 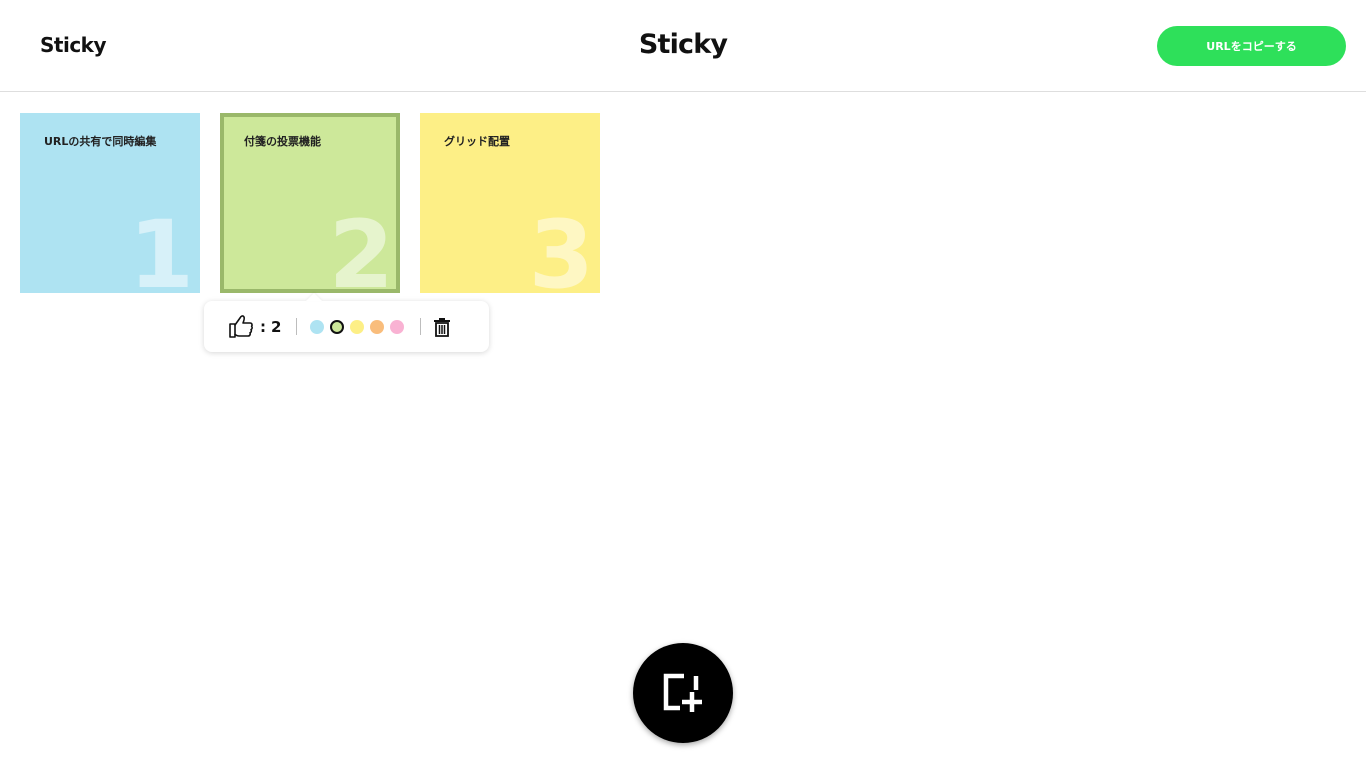 What do you see at coordinates (1251, 46) in the screenshot?
I see `copy-url-button: URLをコピーする` at bounding box center [1251, 46].